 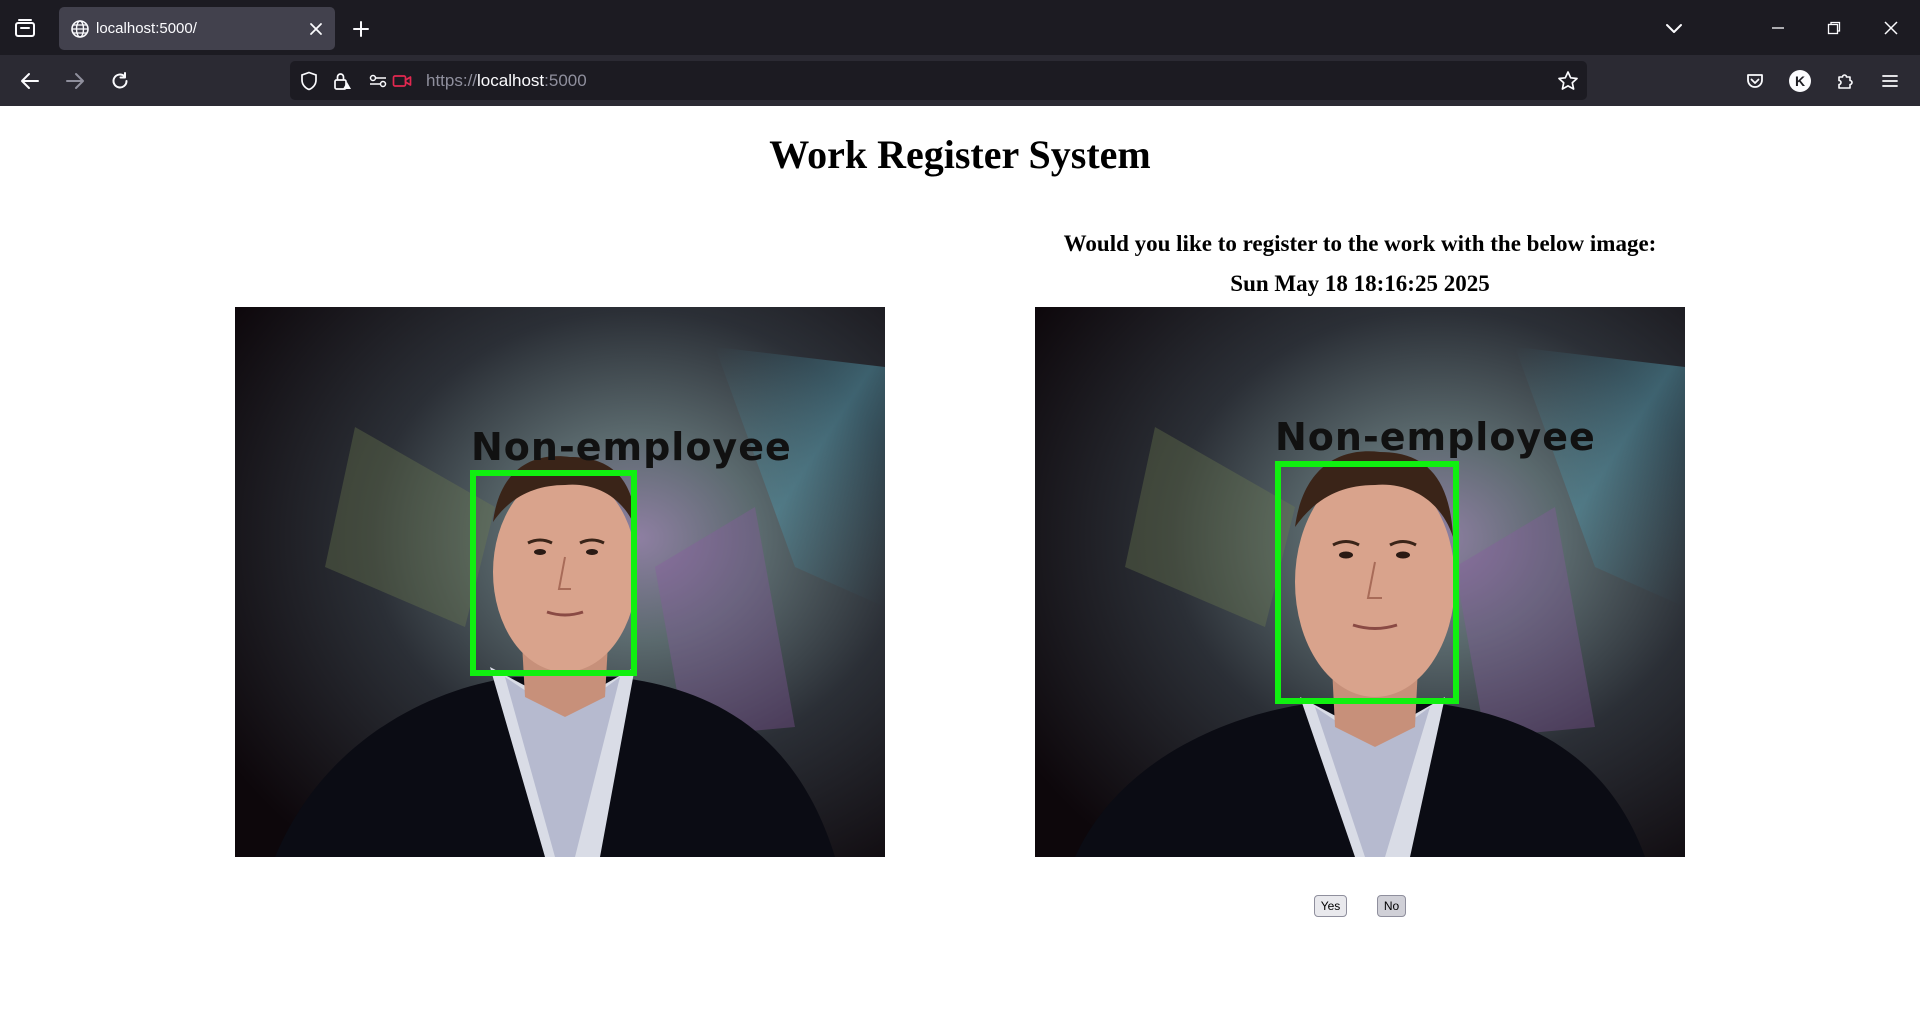 I want to click on close-tab-icon, so click(x=316, y=29).